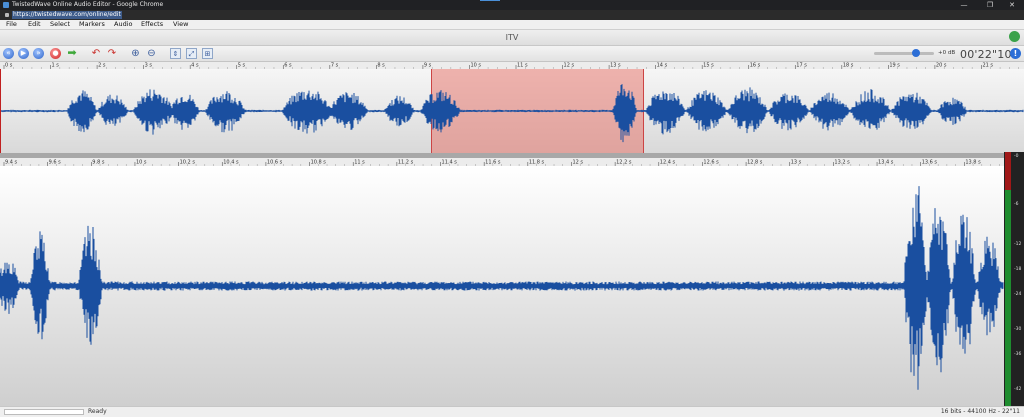 The image size is (1024, 417). Describe the element at coordinates (288, 66) in the screenshot. I see `ruler-tick-label: 6 s` at that location.